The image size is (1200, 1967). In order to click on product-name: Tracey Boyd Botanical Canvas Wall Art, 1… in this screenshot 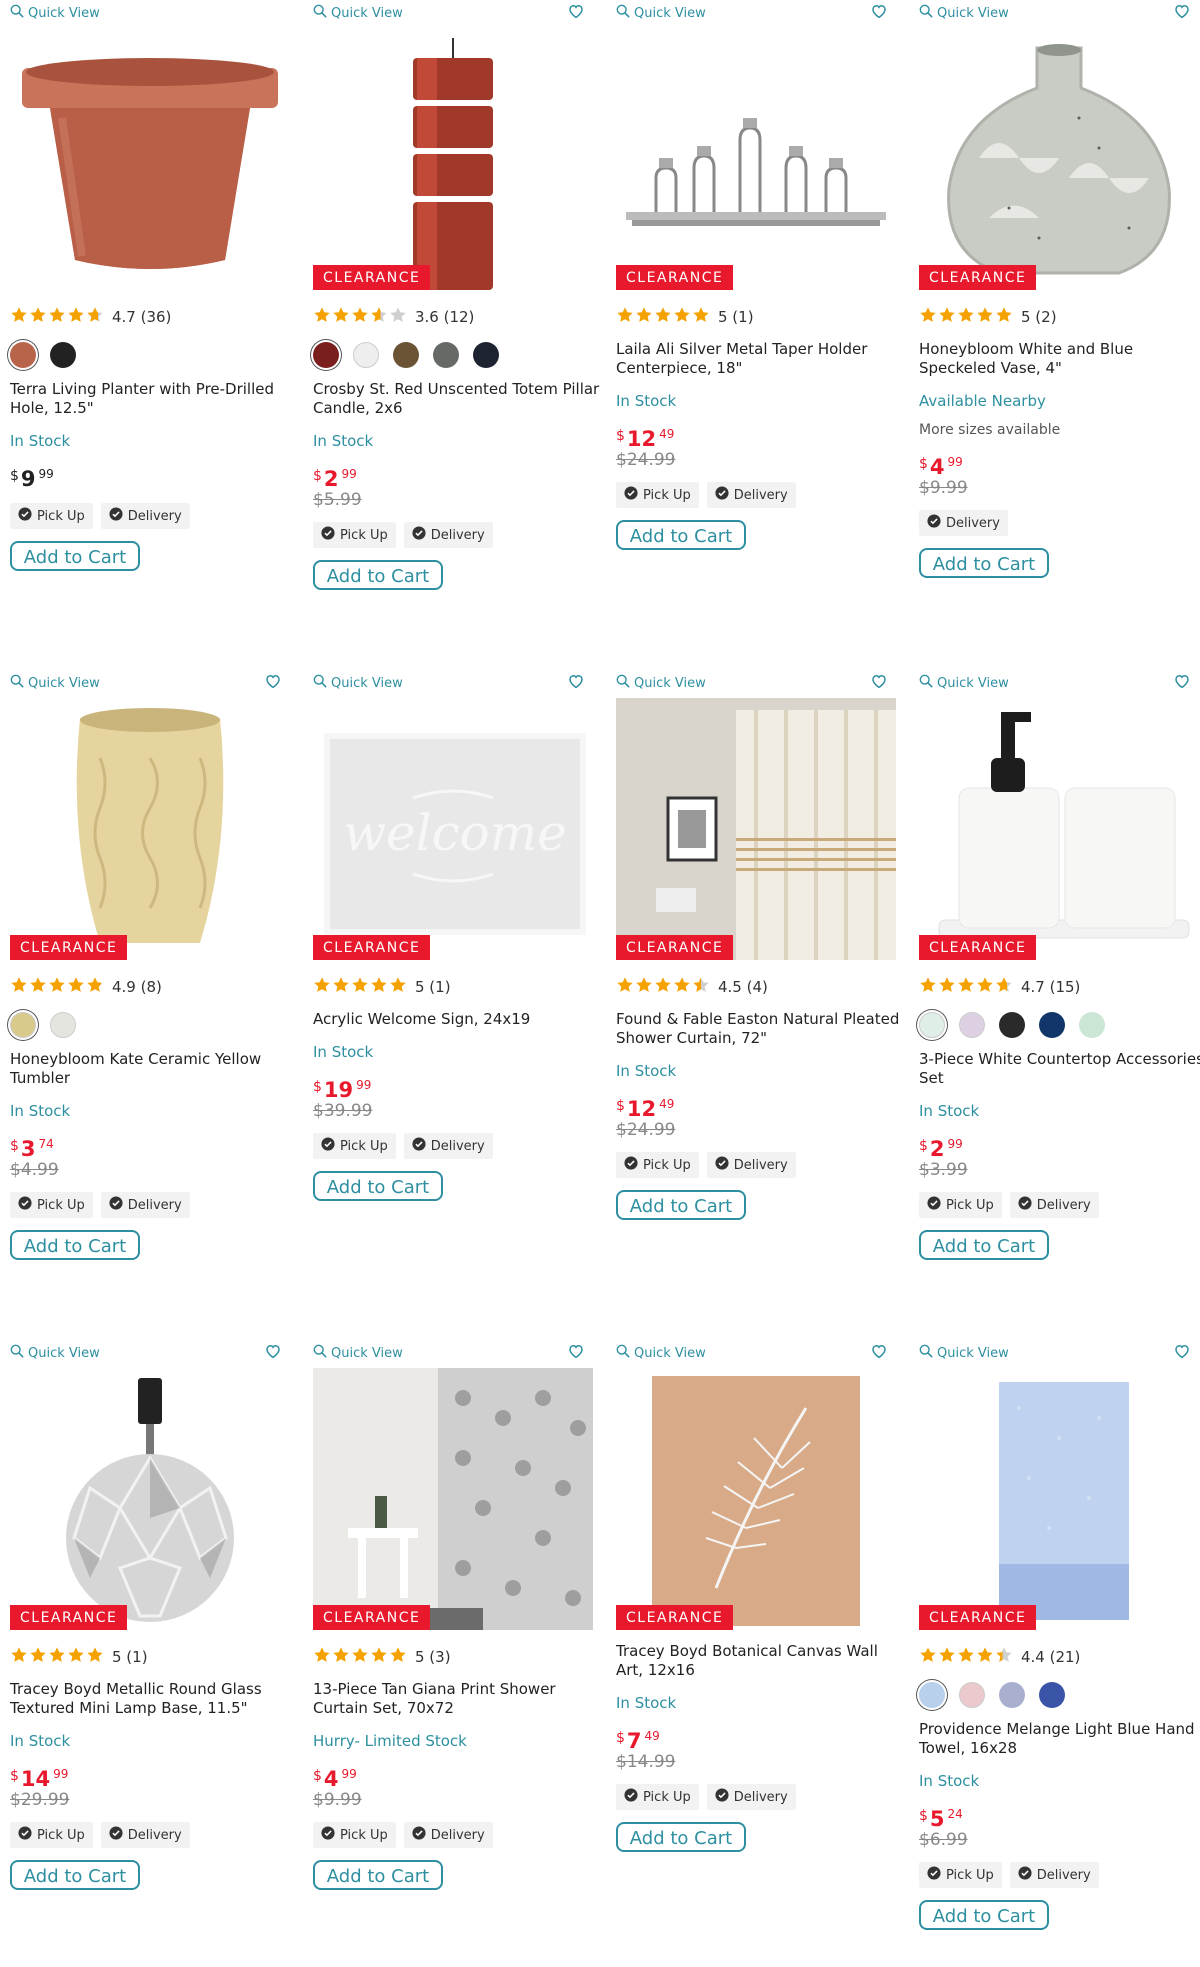, I will do `click(761, 1661)`.